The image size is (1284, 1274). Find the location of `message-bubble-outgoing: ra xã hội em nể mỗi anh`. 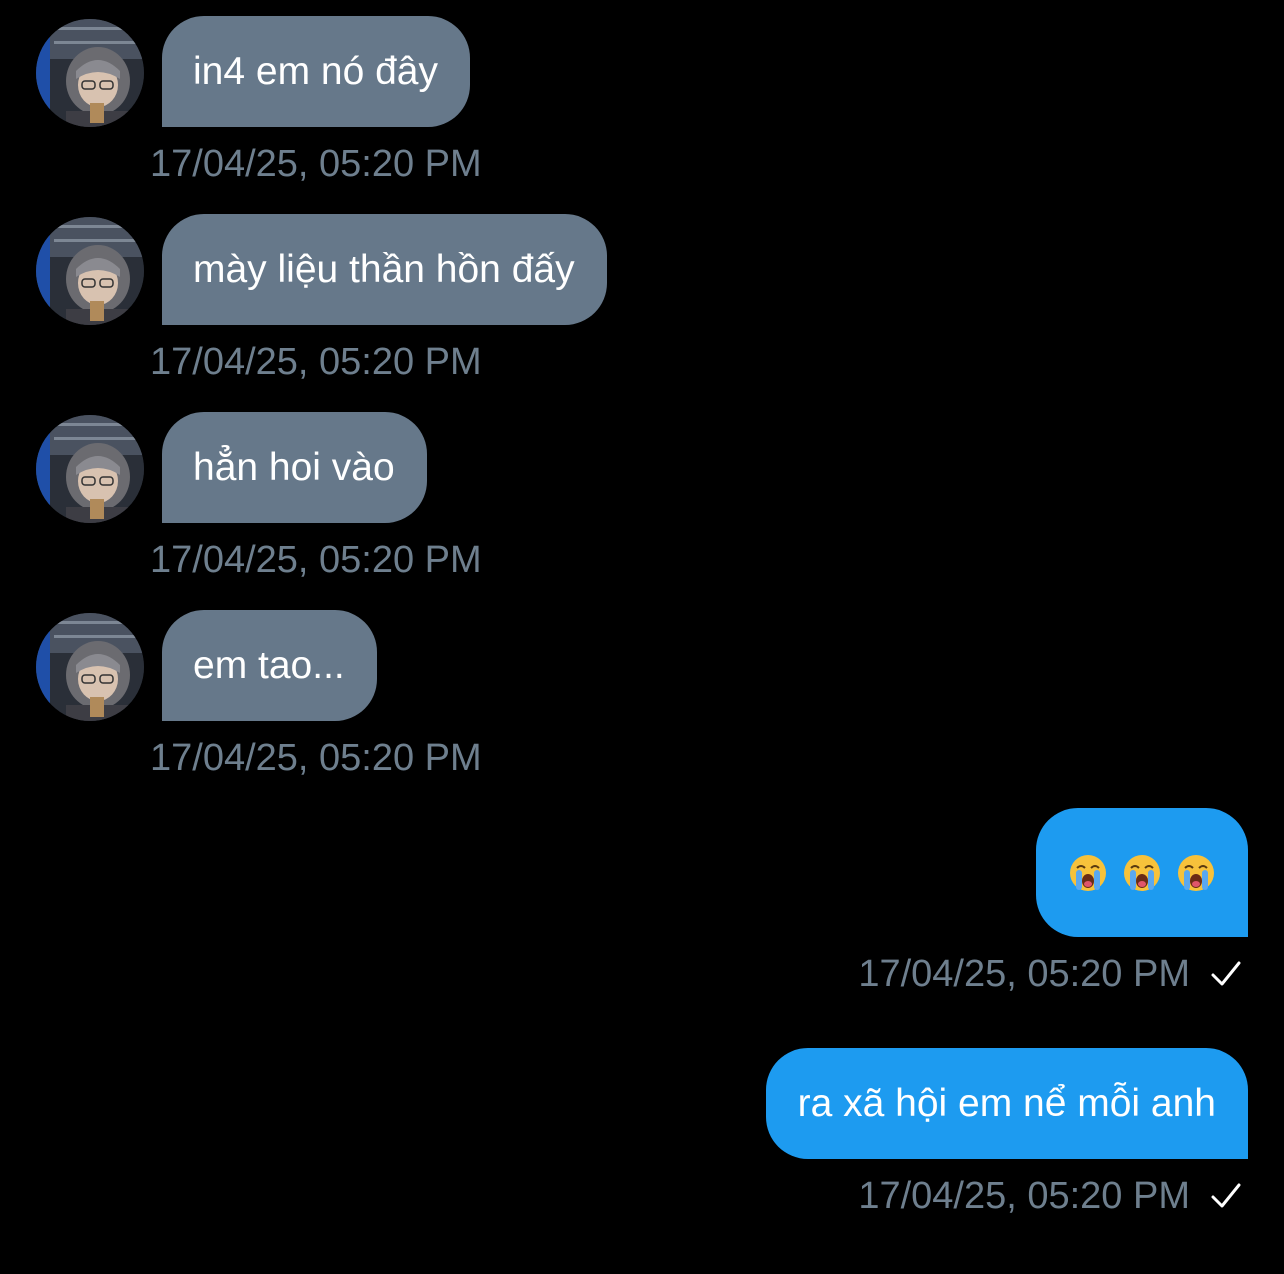

message-bubble-outgoing: ra xã hội em nể mỗi anh is located at coordinates (1006, 1103).